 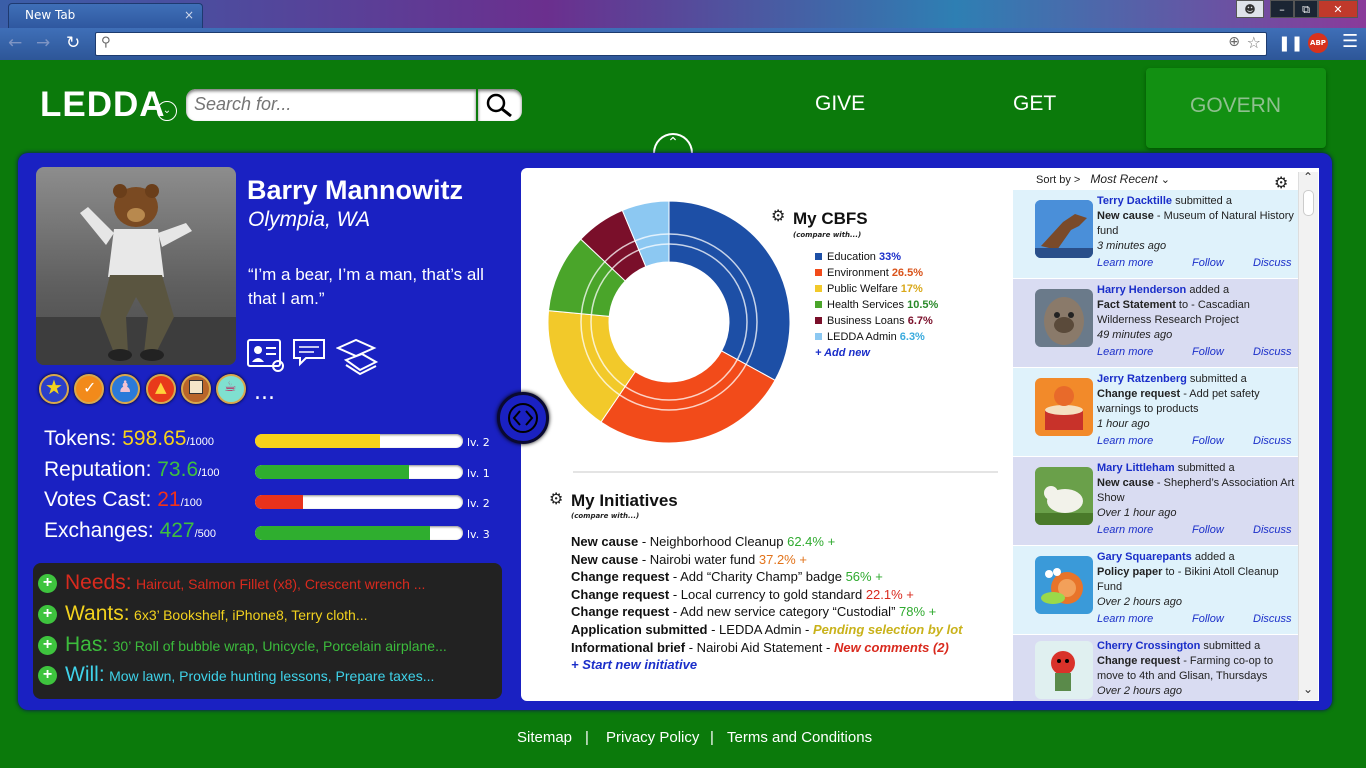 I want to click on initiatives-compare-link: (compare with...), so click(x=605, y=516).